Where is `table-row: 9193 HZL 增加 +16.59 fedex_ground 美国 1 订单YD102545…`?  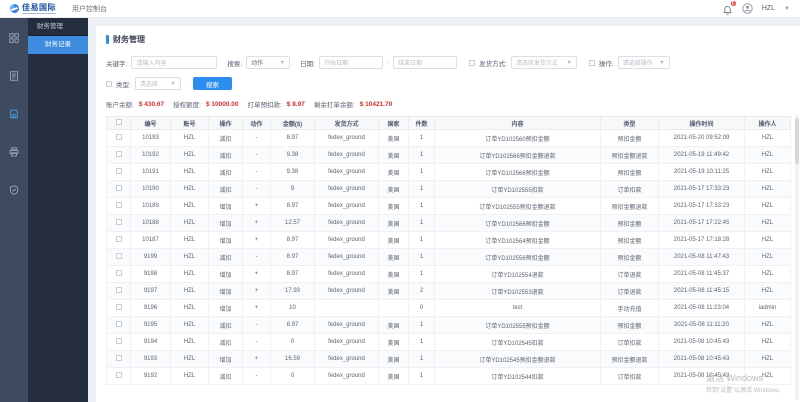 table-row: 9193 HZL 增加 +16.59 fedex_ground 美国 1 订单YD102545… is located at coordinates (448, 359).